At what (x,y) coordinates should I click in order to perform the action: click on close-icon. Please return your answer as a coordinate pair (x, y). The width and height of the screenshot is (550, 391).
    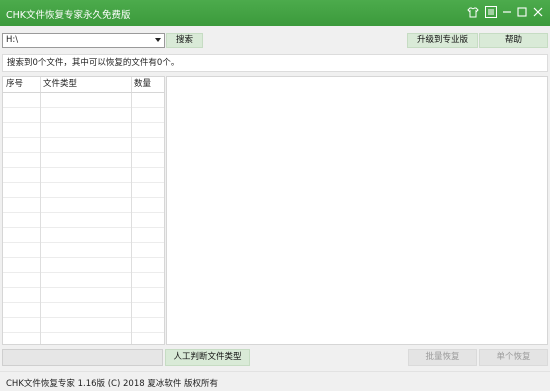
    Looking at the image, I should click on (538, 12).